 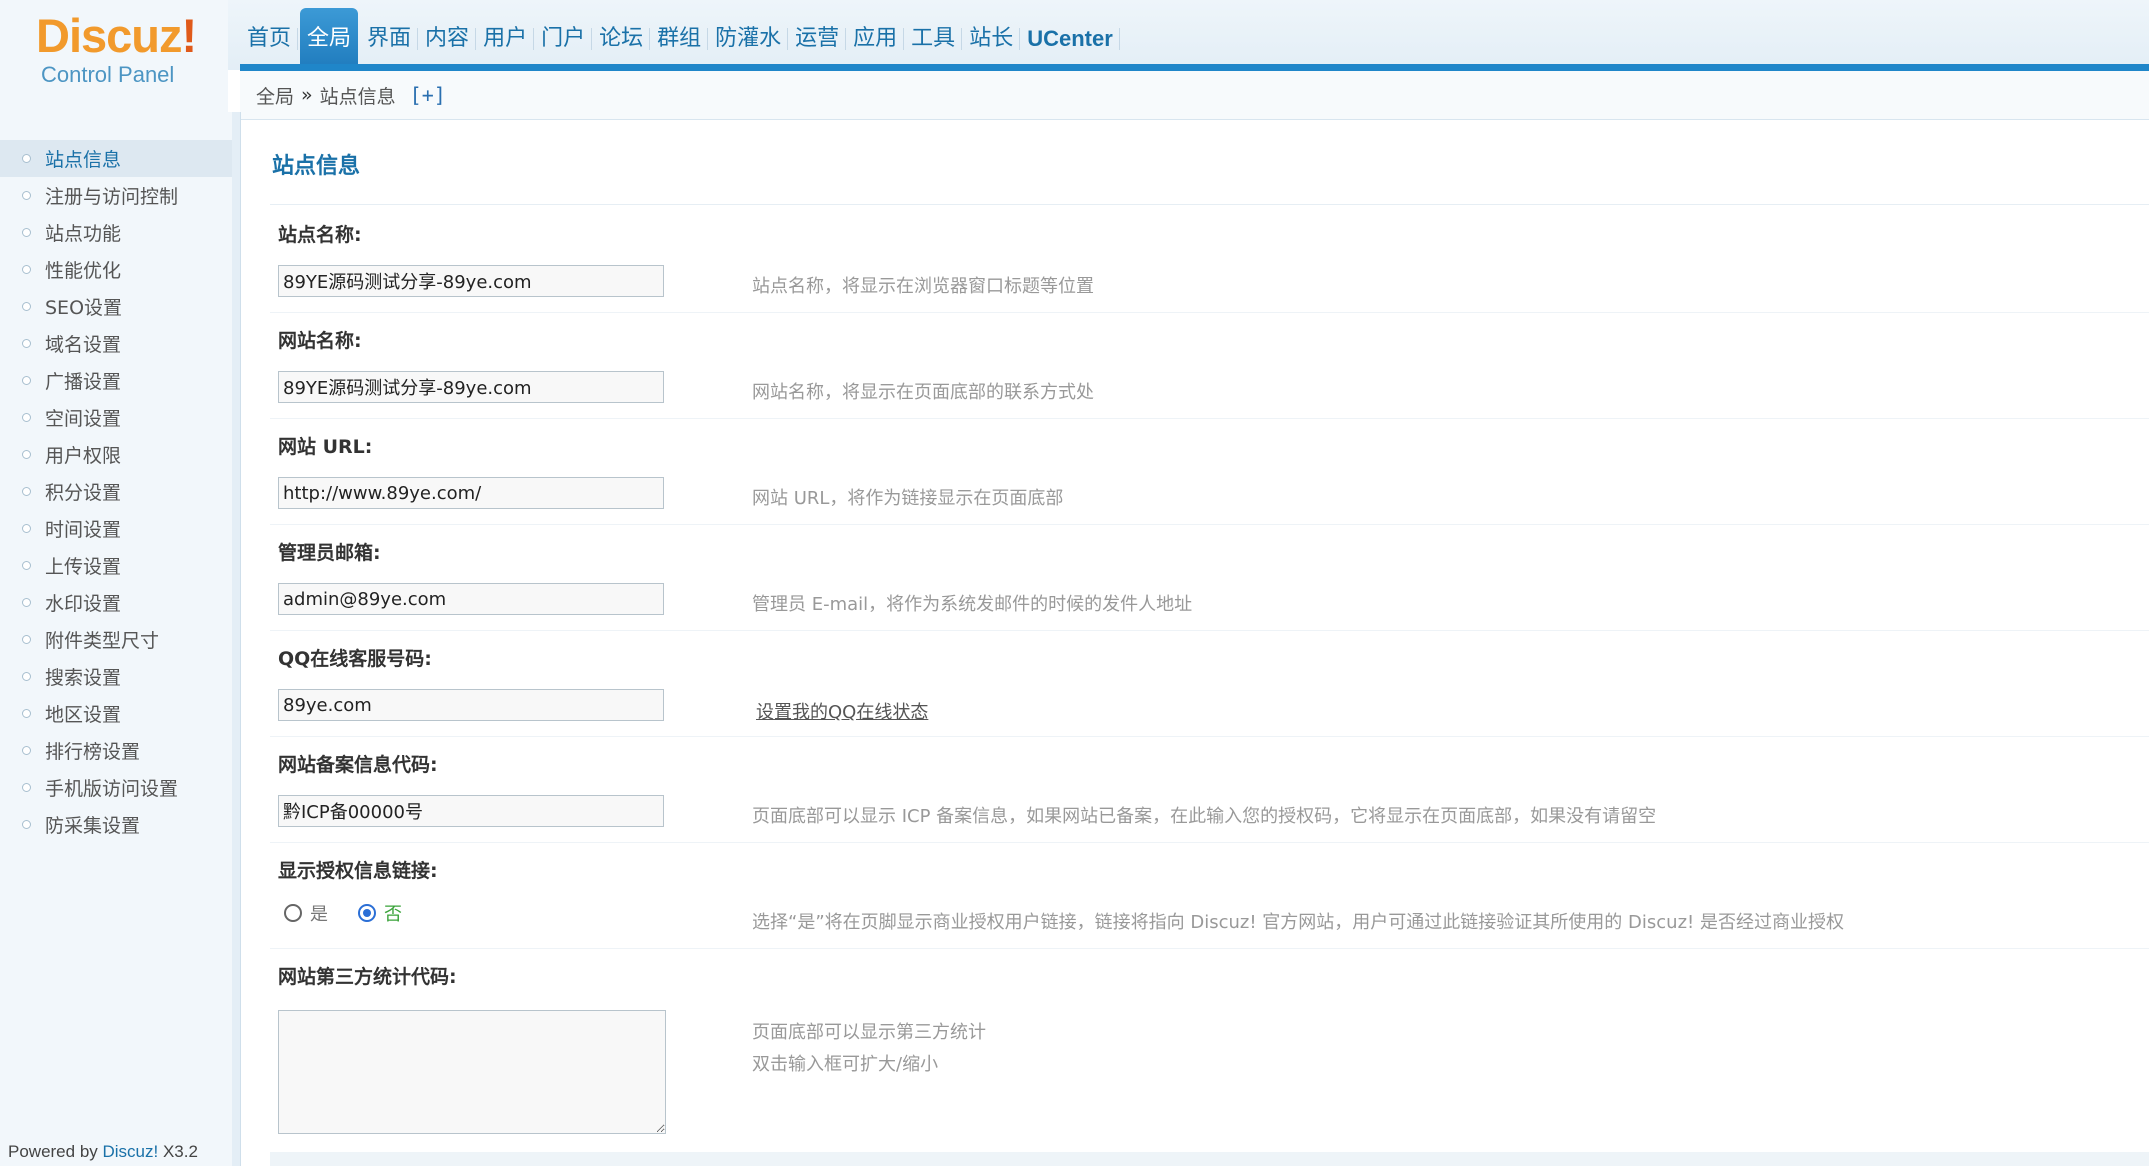 I want to click on site-name-row: 站点名称: 站点名称，将显示在浏览器窗口标题等位置, so click(x=1209, y=259).